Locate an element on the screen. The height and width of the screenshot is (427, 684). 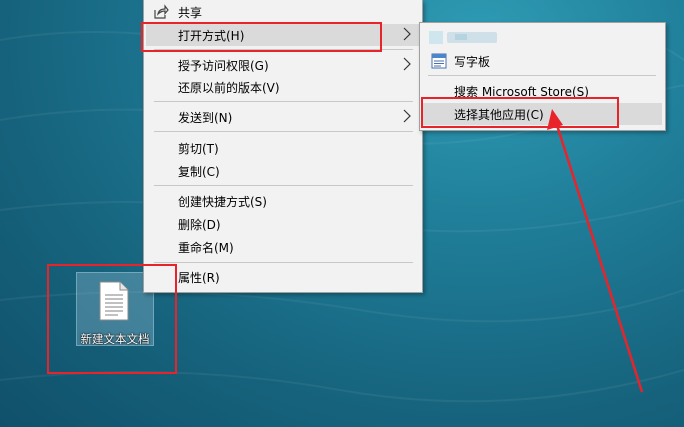
menu-item-label: 授予访问权限(G) is located at coordinates (223, 66).